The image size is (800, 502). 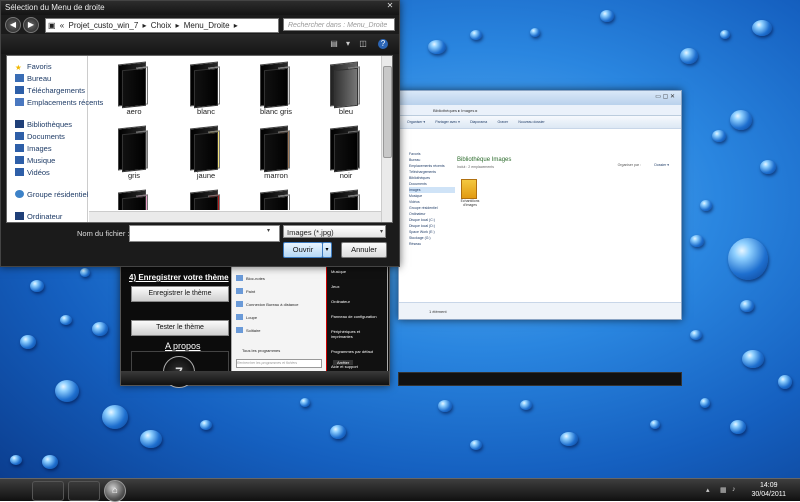 I want to click on sidebar-item-label: Bibliothèques, so click(x=50, y=124).